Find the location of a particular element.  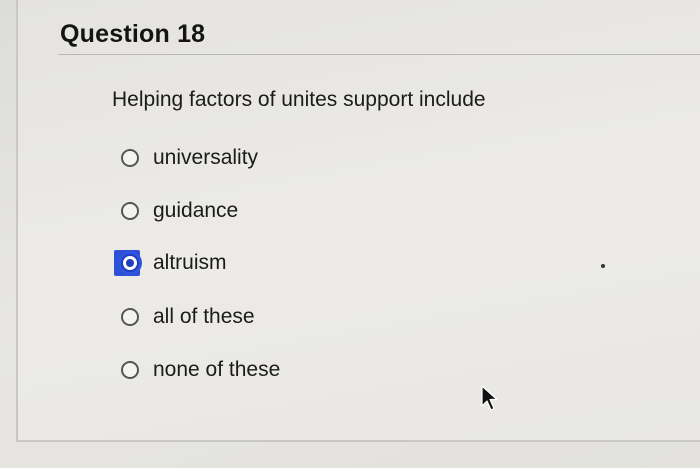

question-title: Question 18 is located at coordinates (133, 34).